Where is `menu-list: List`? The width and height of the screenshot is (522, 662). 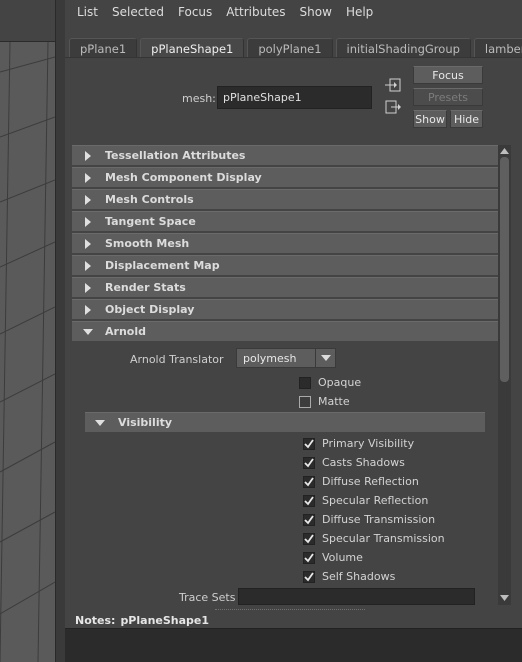
menu-list: List is located at coordinates (87, 12).